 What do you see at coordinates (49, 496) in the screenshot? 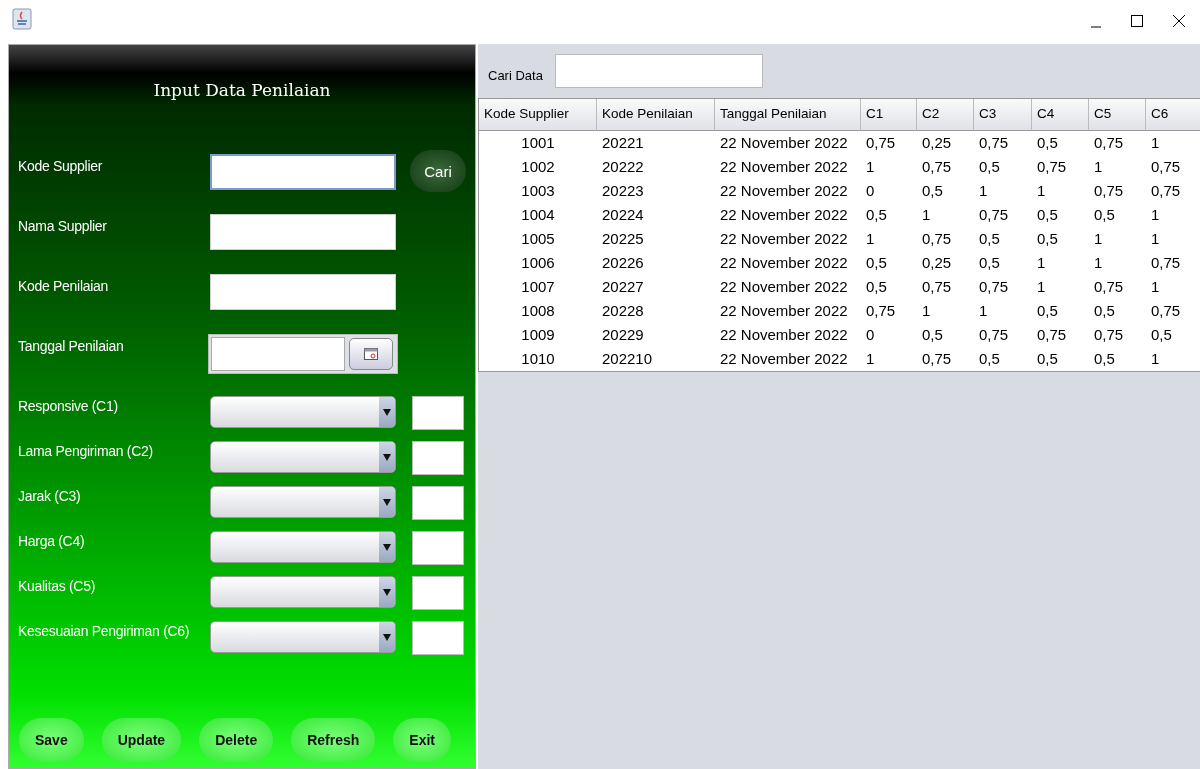
I see `field-label: Jarak (C3)` at bounding box center [49, 496].